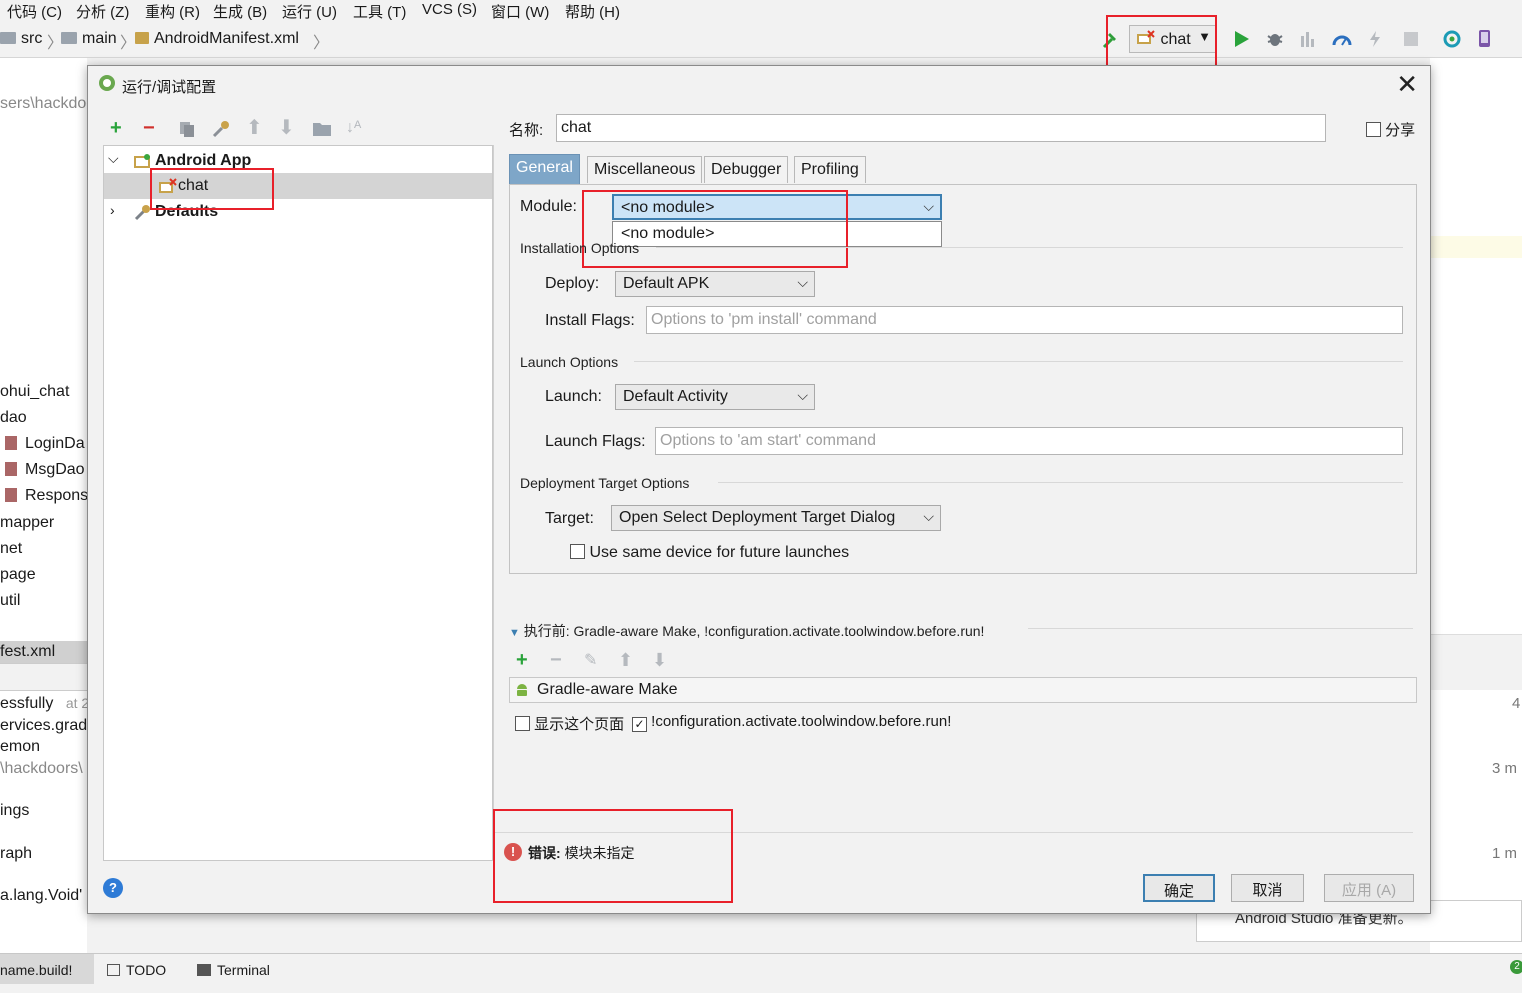  What do you see at coordinates (1452, 39) in the screenshot?
I see `sync-gradle-icon` at bounding box center [1452, 39].